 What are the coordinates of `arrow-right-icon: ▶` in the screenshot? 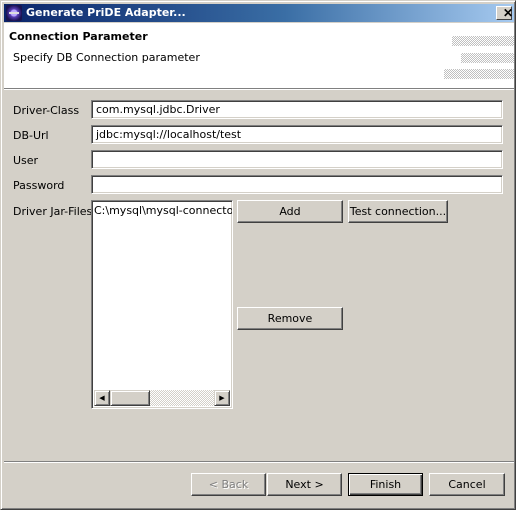 It's located at (222, 398).